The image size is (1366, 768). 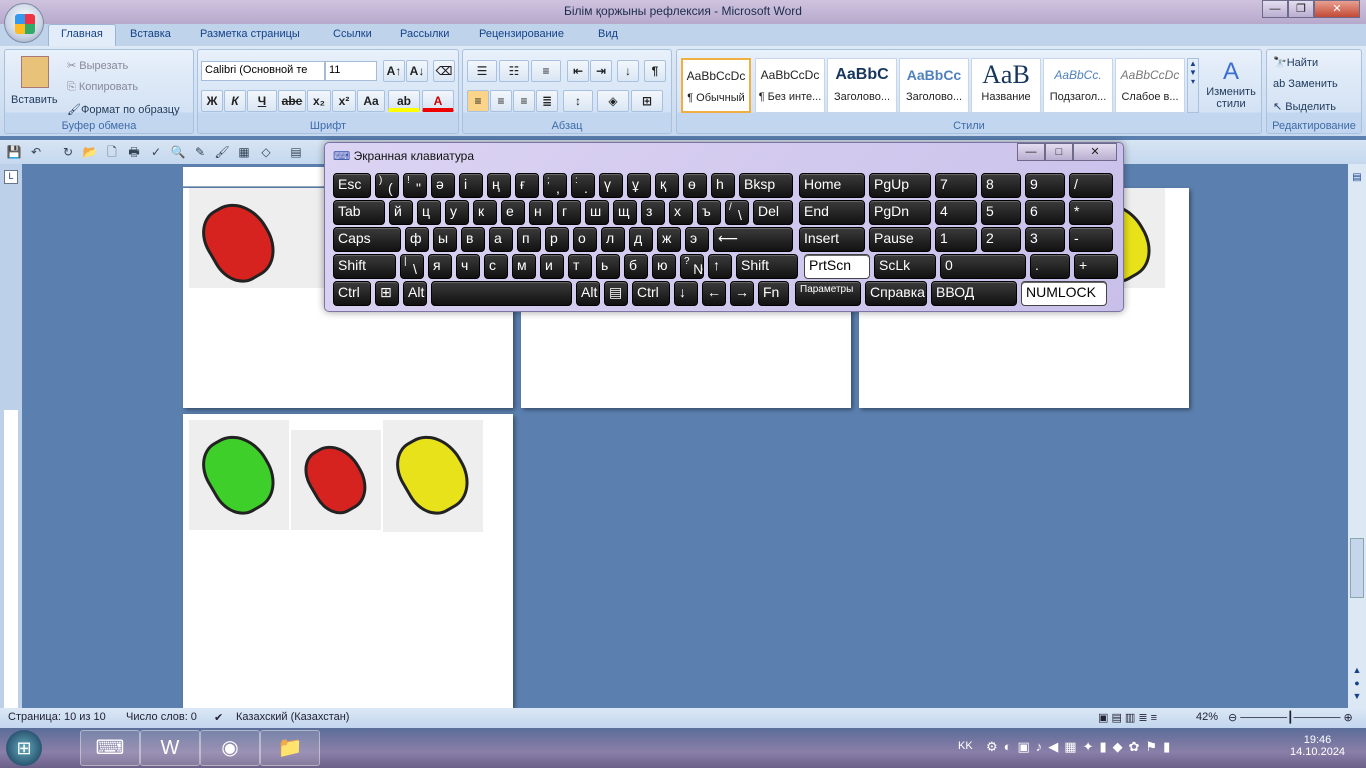 What do you see at coordinates (352, 34) in the screenshot?
I see `tab-references: Ссылки` at bounding box center [352, 34].